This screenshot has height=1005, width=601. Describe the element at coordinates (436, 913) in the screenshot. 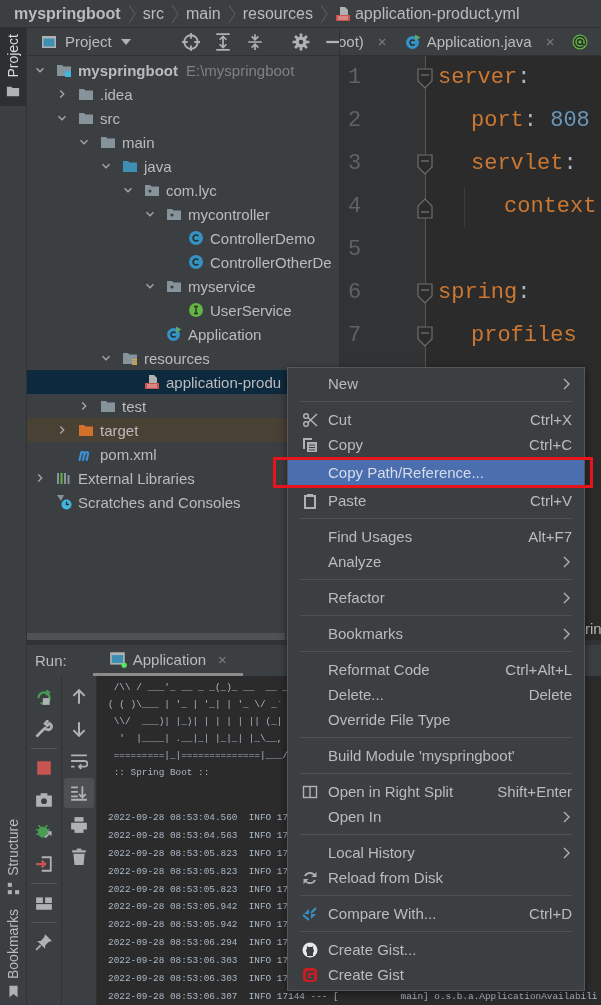

I see `menu-item: Compare With... Ctrl+D` at that location.